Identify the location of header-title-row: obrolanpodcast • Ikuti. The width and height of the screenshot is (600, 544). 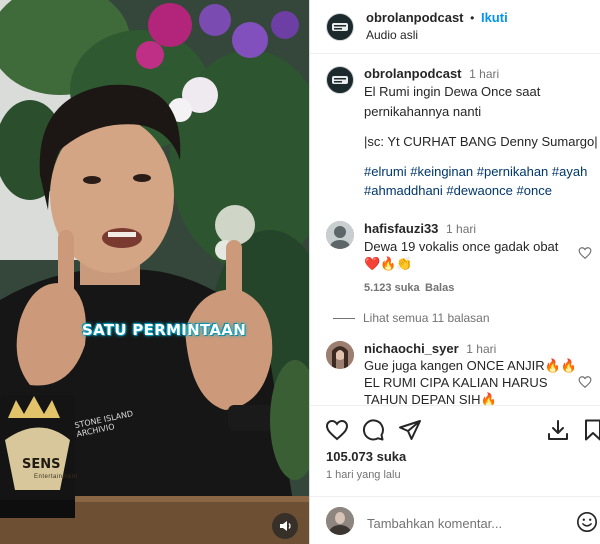
(437, 17).